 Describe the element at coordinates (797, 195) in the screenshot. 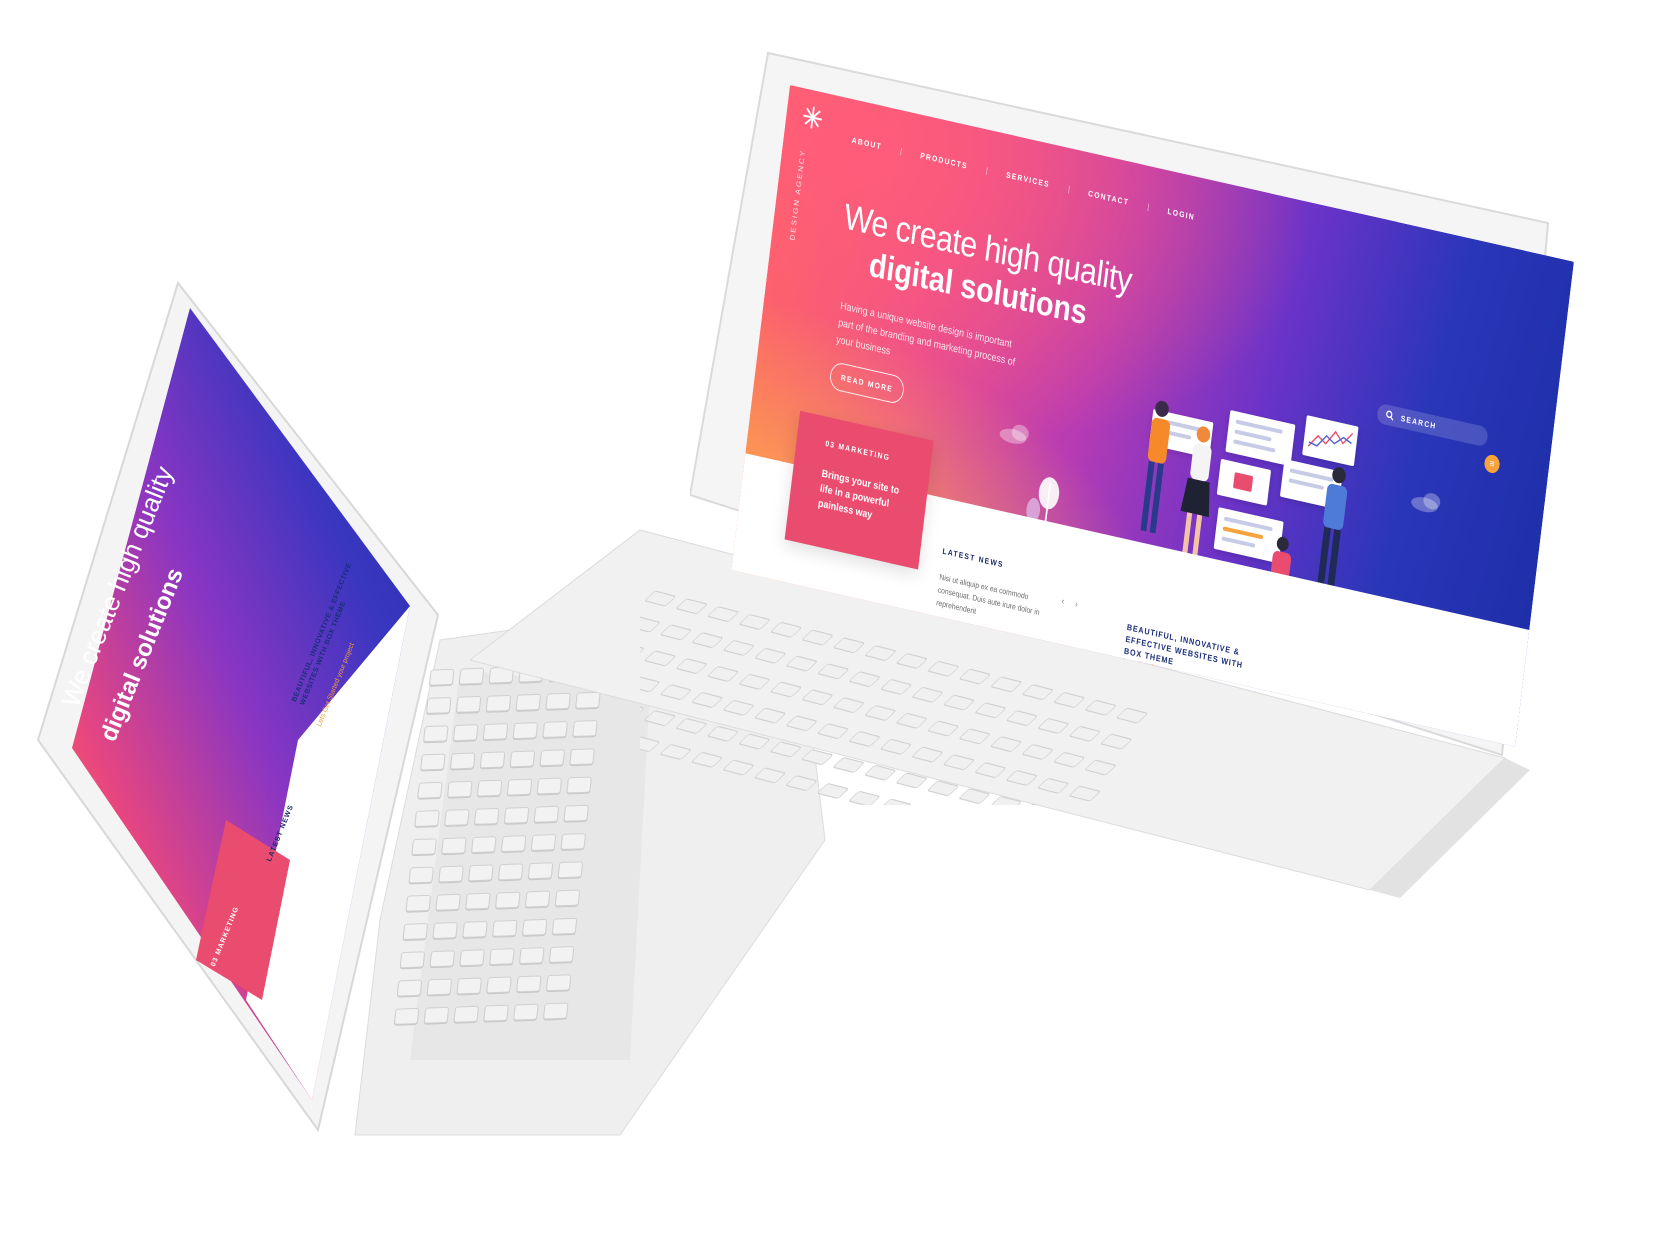

I see `brand-label: DESIGN AGENCY` at that location.